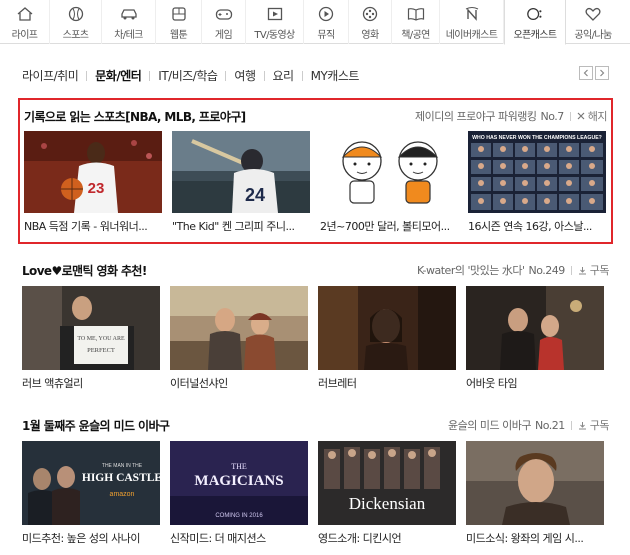 The image size is (630, 555). What do you see at coordinates (101, 339) in the screenshot?
I see `love-sign-text: TO ME, YOU ARE` at bounding box center [101, 339].